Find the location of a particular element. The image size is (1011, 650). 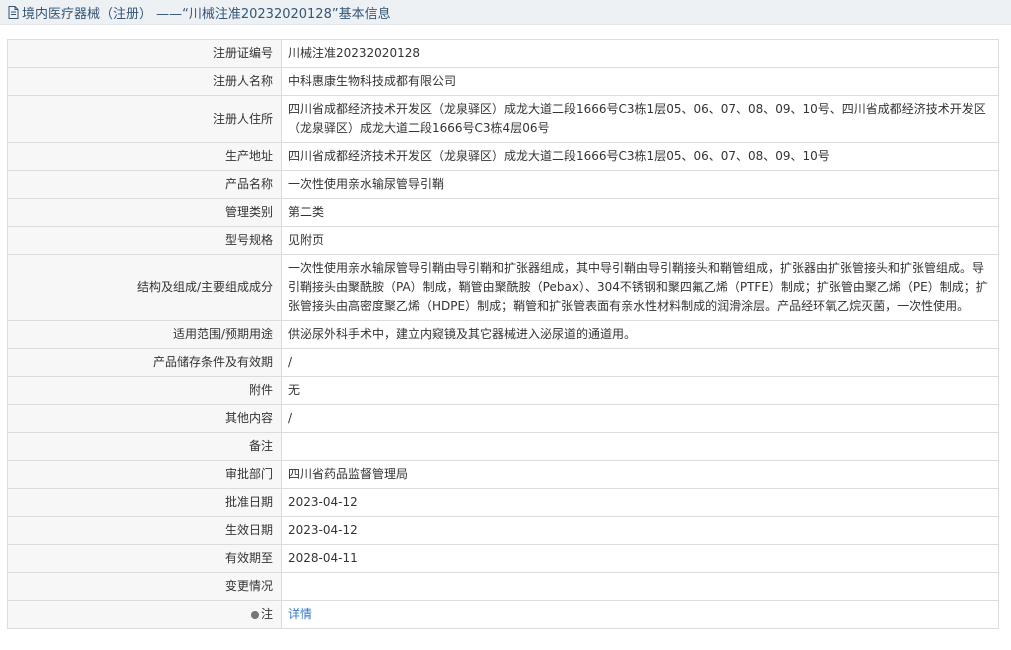

row-label: 变更情况 is located at coordinates (144, 586).